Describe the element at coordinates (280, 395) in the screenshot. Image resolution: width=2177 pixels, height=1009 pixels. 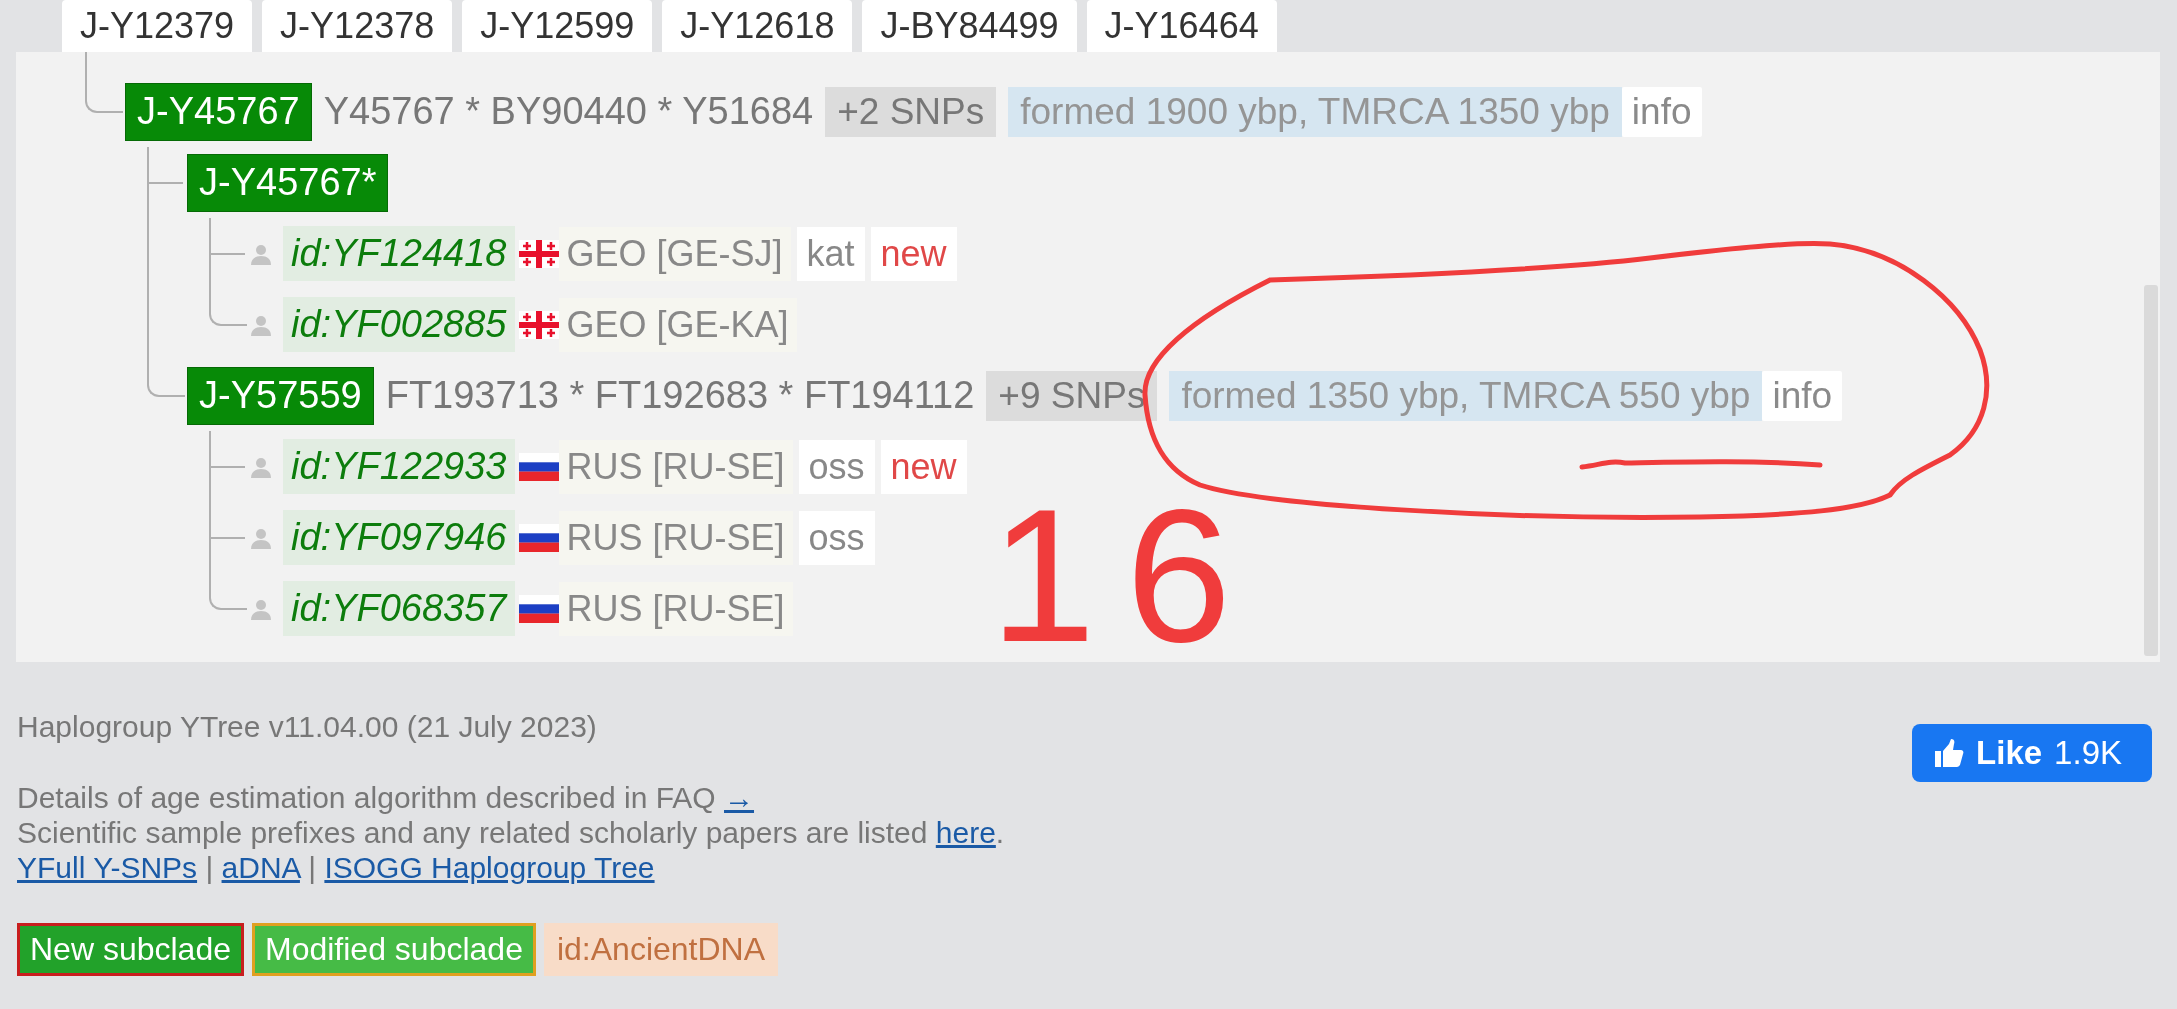
I see `clade-label: J-Y57559` at that location.